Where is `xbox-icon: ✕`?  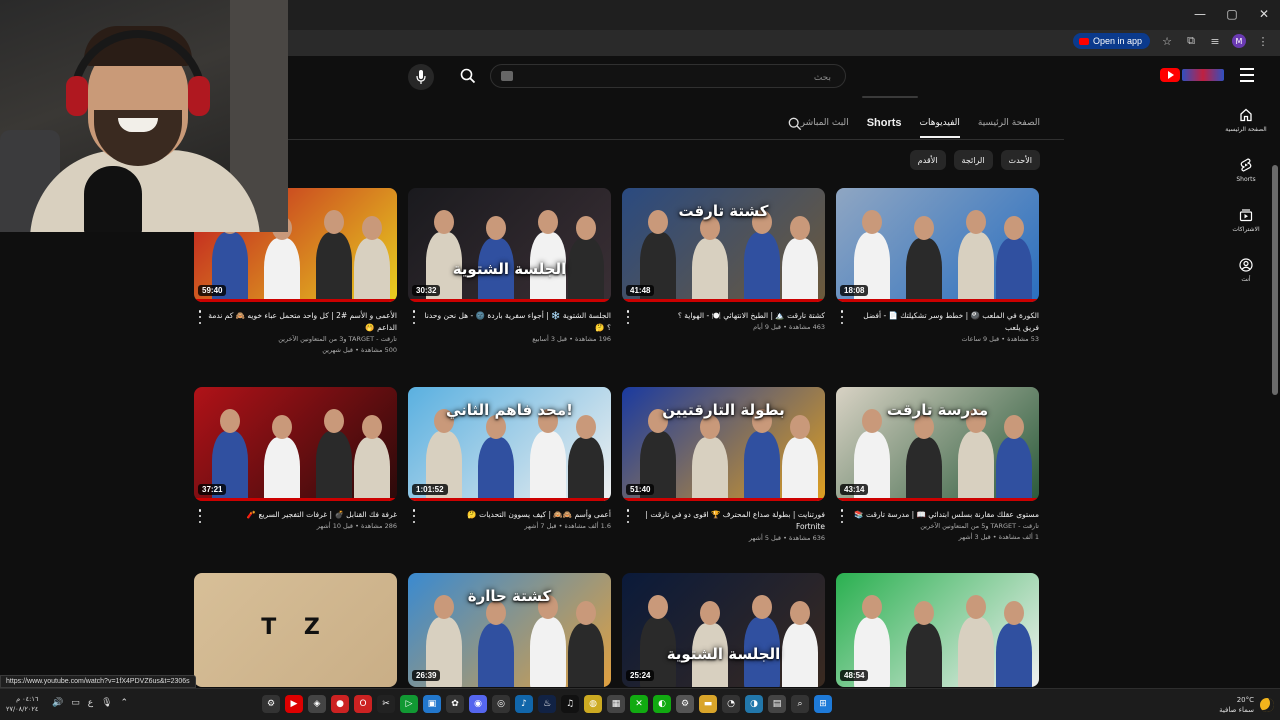
xbox-icon: ✕ is located at coordinates (639, 704).